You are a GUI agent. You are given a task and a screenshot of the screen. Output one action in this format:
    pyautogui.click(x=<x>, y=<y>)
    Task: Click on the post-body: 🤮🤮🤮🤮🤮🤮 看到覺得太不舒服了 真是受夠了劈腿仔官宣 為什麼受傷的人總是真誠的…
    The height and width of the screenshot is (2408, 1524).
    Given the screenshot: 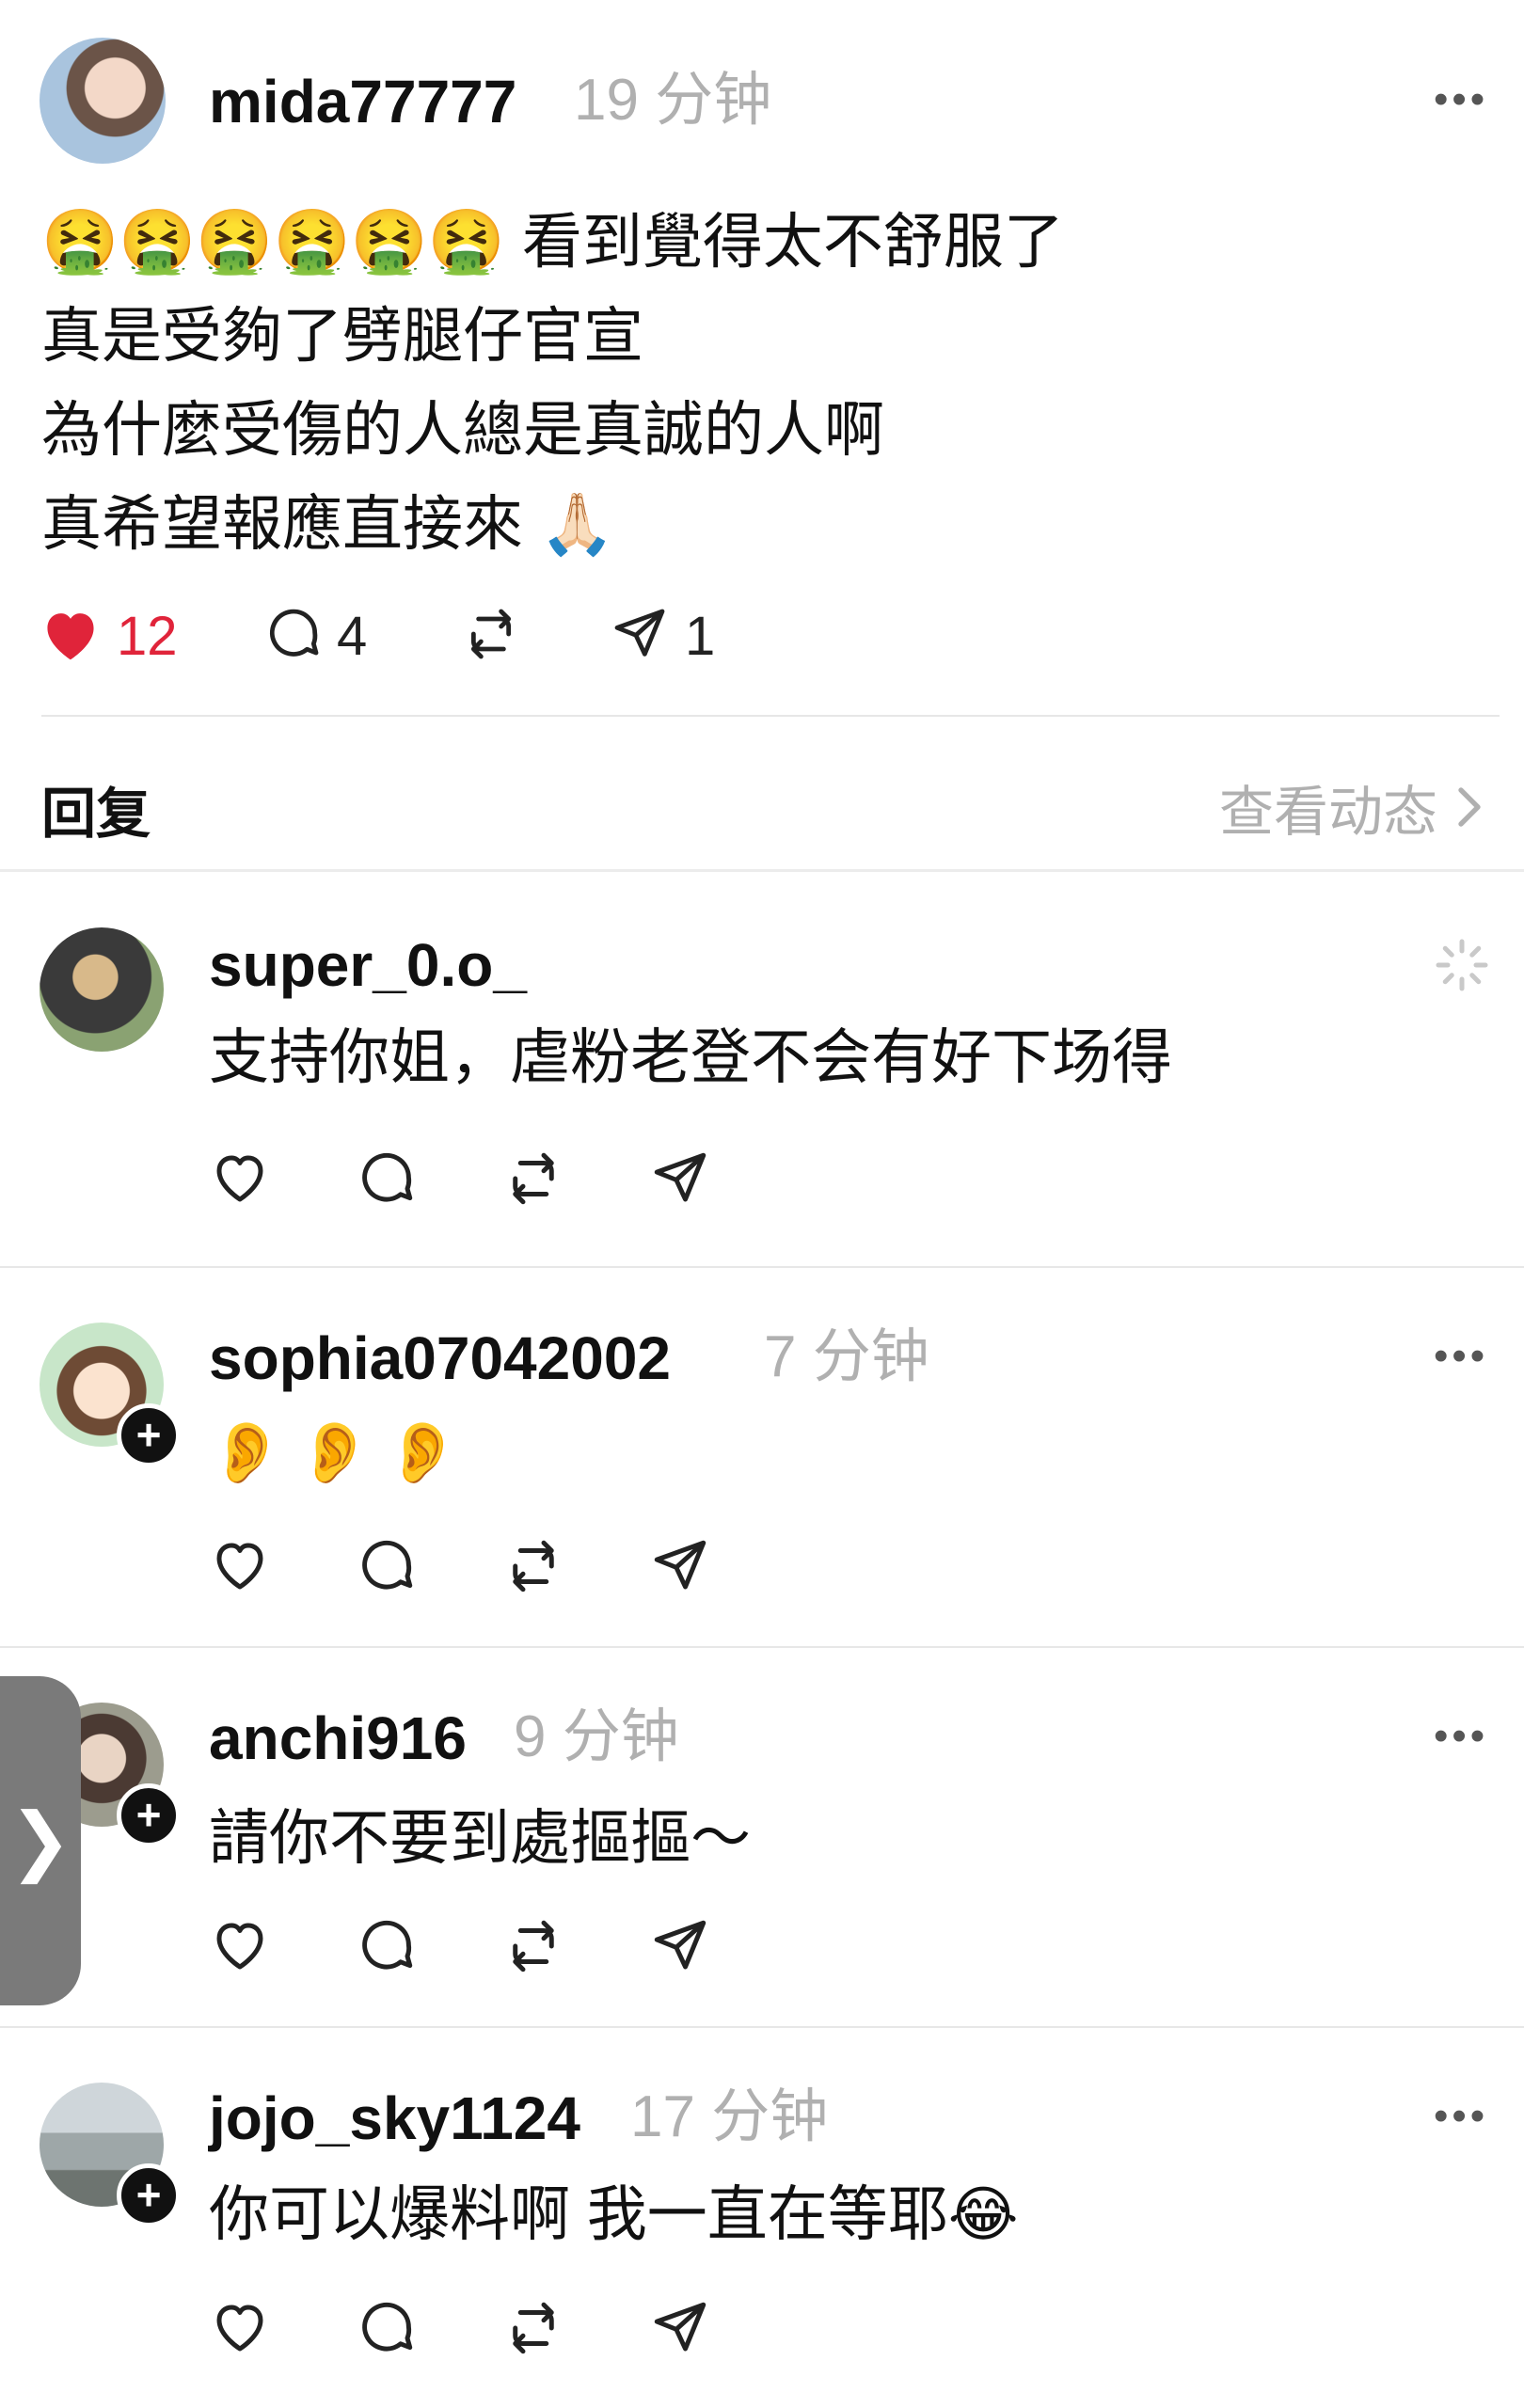 What is the action you would take?
    pyautogui.click(x=747, y=383)
    